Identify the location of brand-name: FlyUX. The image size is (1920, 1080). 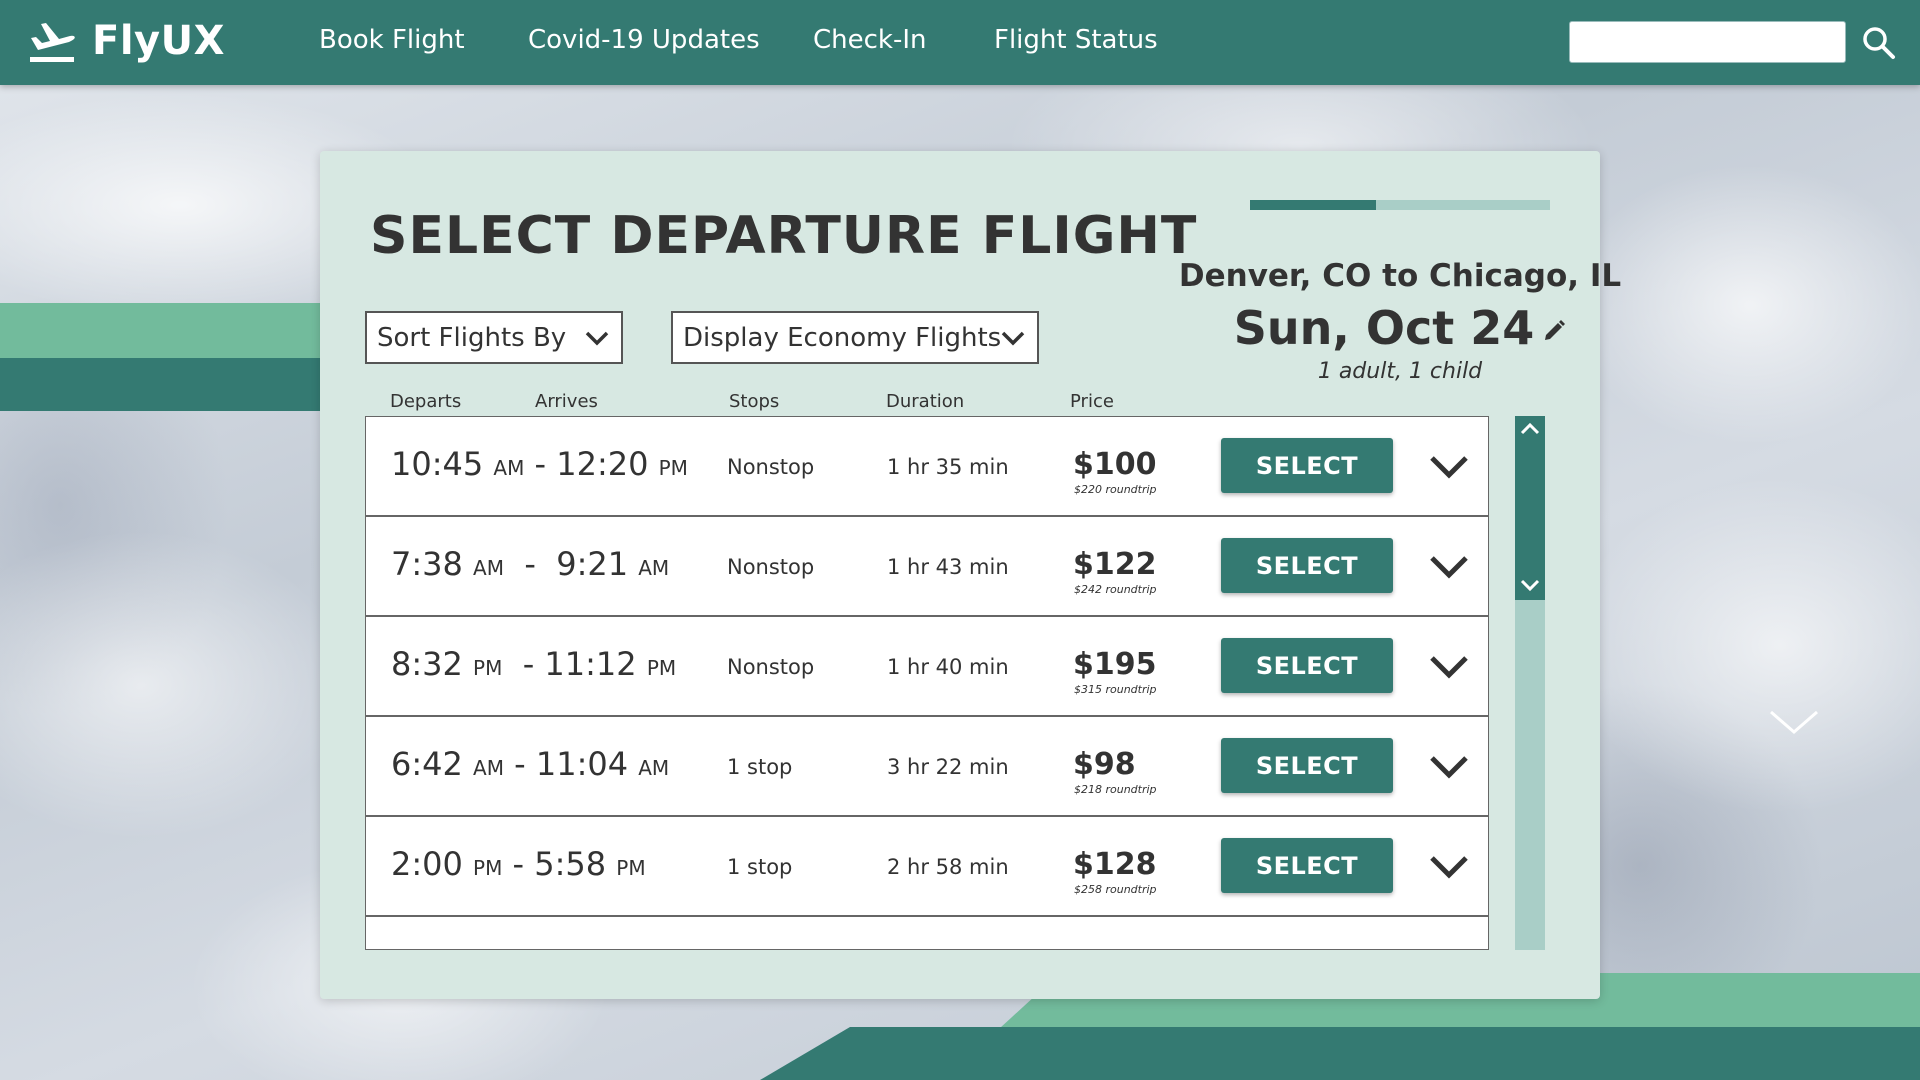
(158, 41).